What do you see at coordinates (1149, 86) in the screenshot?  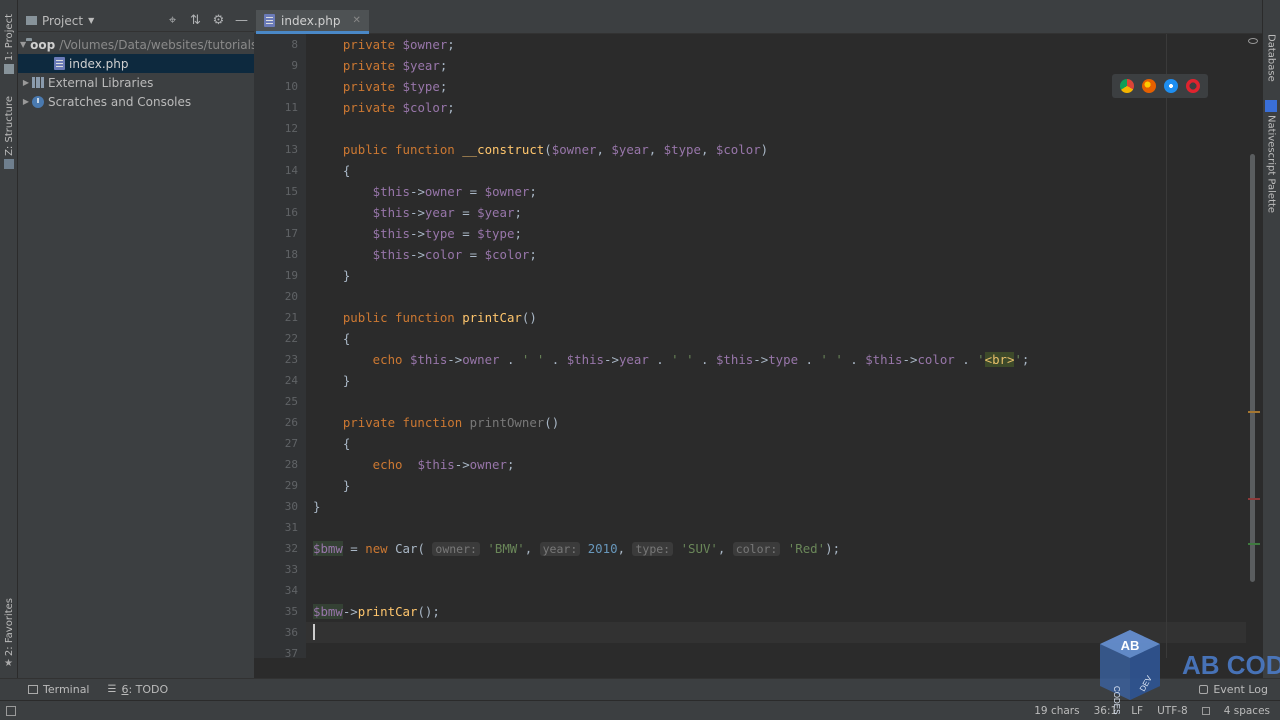 I see `firefox-icon` at bounding box center [1149, 86].